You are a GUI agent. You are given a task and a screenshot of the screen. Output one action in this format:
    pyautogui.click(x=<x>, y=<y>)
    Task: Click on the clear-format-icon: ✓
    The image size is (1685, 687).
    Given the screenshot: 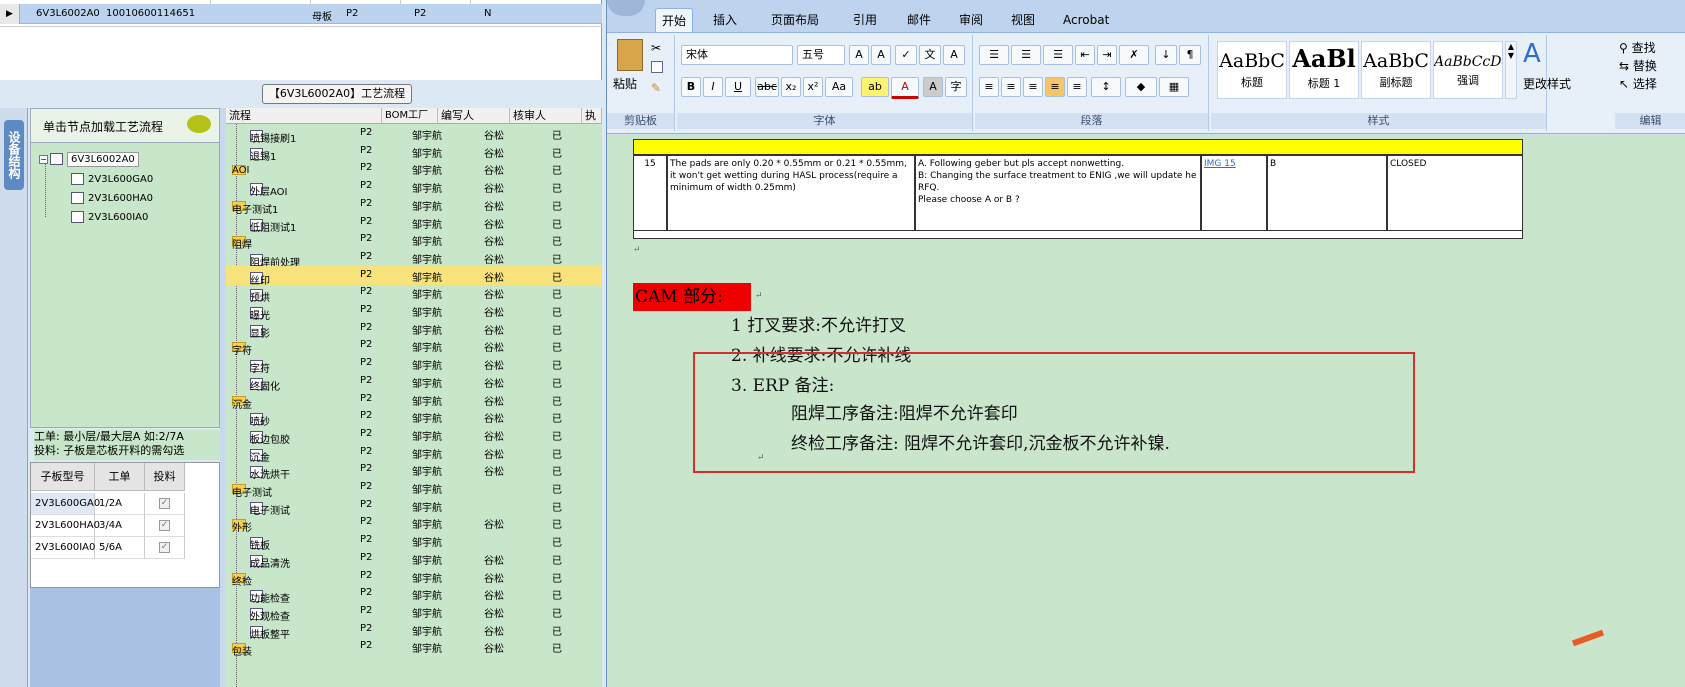 What is the action you would take?
    pyautogui.click(x=906, y=55)
    